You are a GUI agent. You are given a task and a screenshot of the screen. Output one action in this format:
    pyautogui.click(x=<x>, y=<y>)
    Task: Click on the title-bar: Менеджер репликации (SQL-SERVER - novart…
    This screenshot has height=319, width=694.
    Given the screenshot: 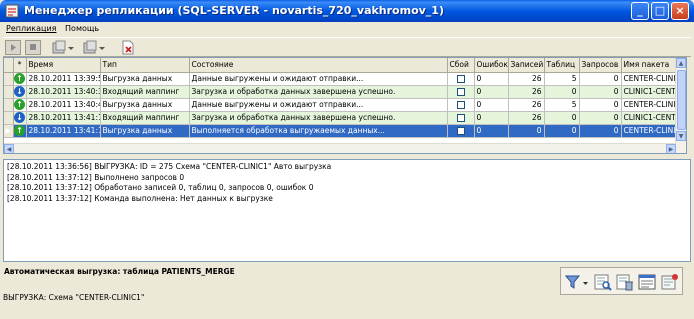 What is the action you would take?
    pyautogui.click(x=347, y=11)
    